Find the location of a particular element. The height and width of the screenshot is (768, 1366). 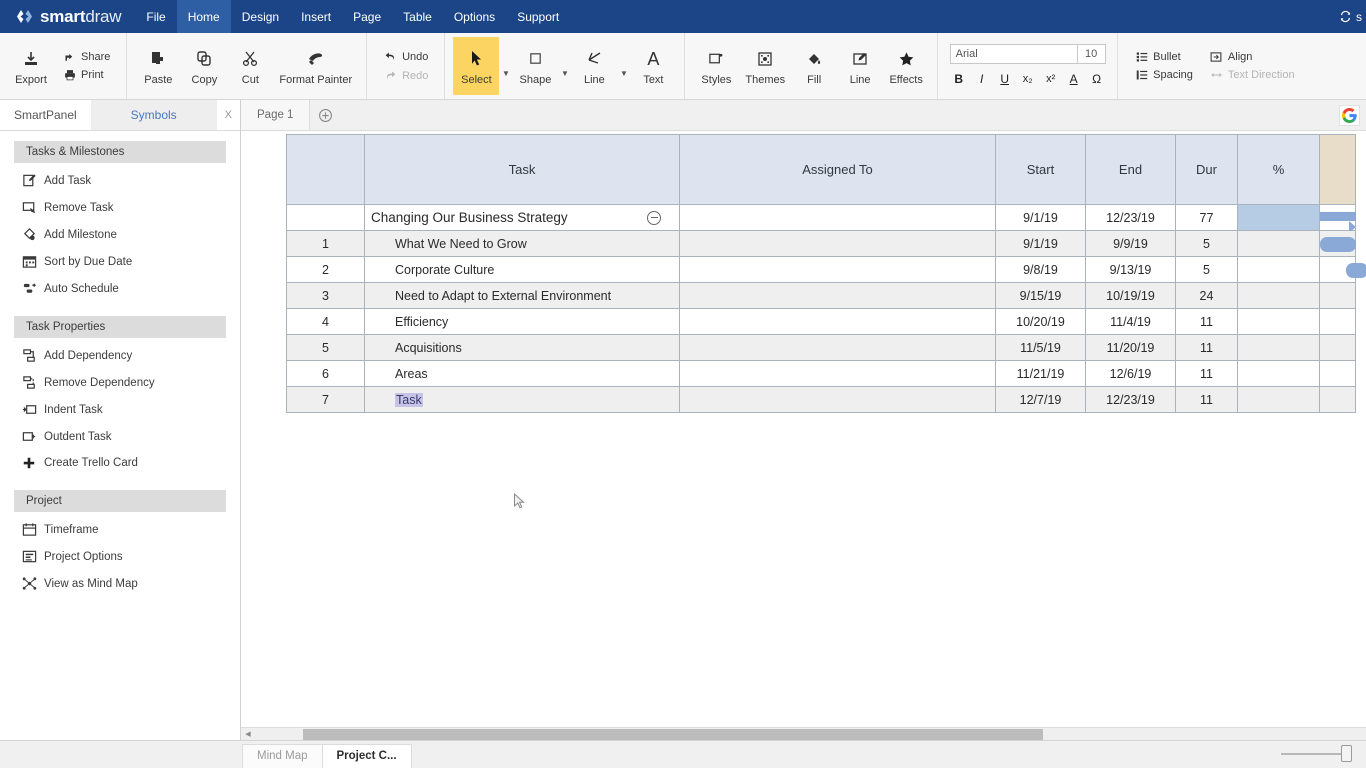

fill-button: Fill is located at coordinates (814, 66).